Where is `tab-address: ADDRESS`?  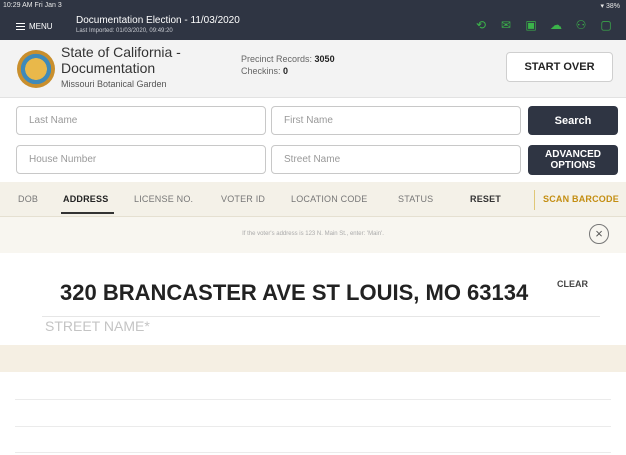
tab-address: ADDRESS is located at coordinates (85, 199).